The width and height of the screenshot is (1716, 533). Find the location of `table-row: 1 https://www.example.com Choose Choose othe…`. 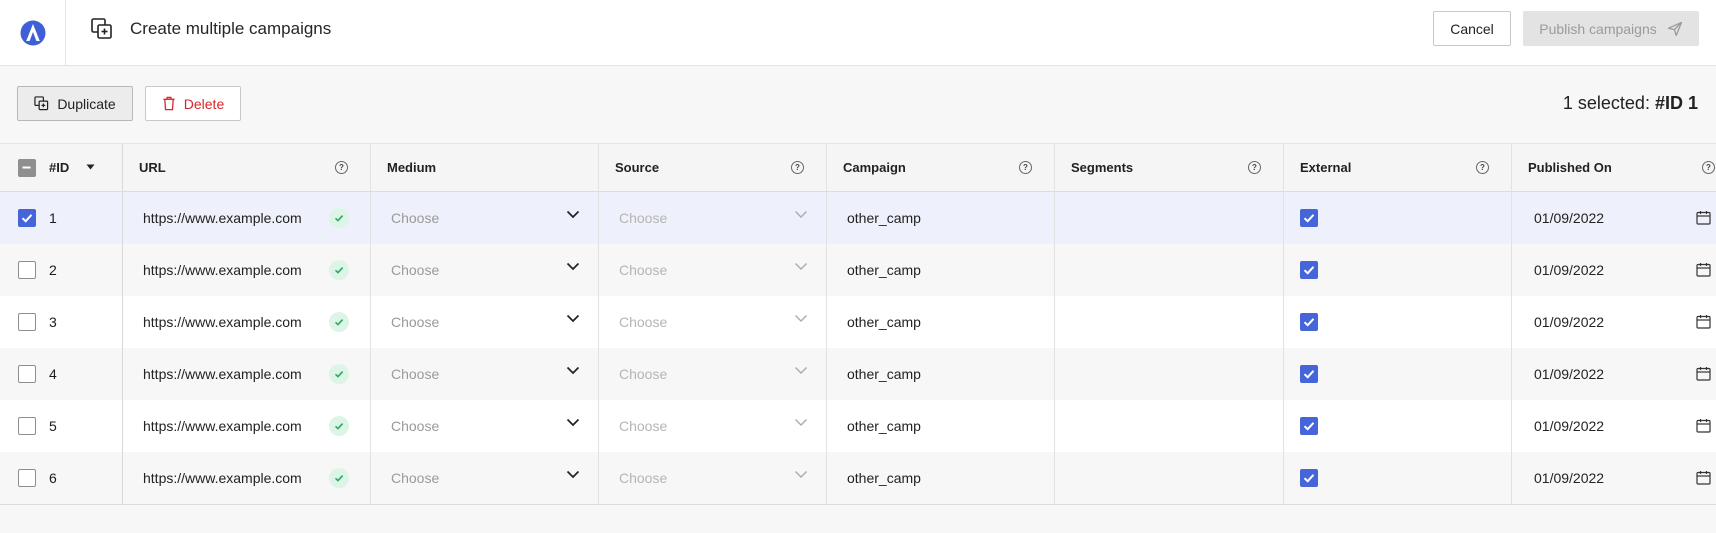

table-row: 1 https://www.example.com Choose Choose othe… is located at coordinates (858, 218).